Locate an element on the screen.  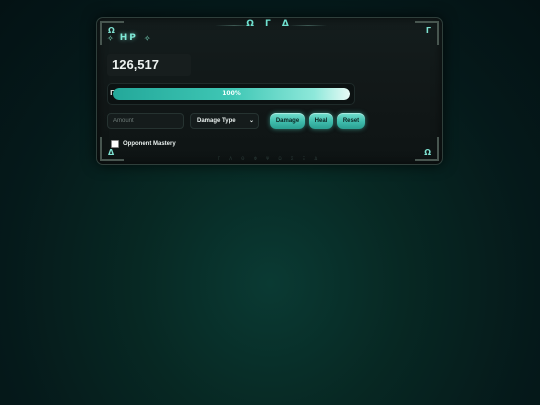
health-bar: Γ 100% is located at coordinates (231, 94).